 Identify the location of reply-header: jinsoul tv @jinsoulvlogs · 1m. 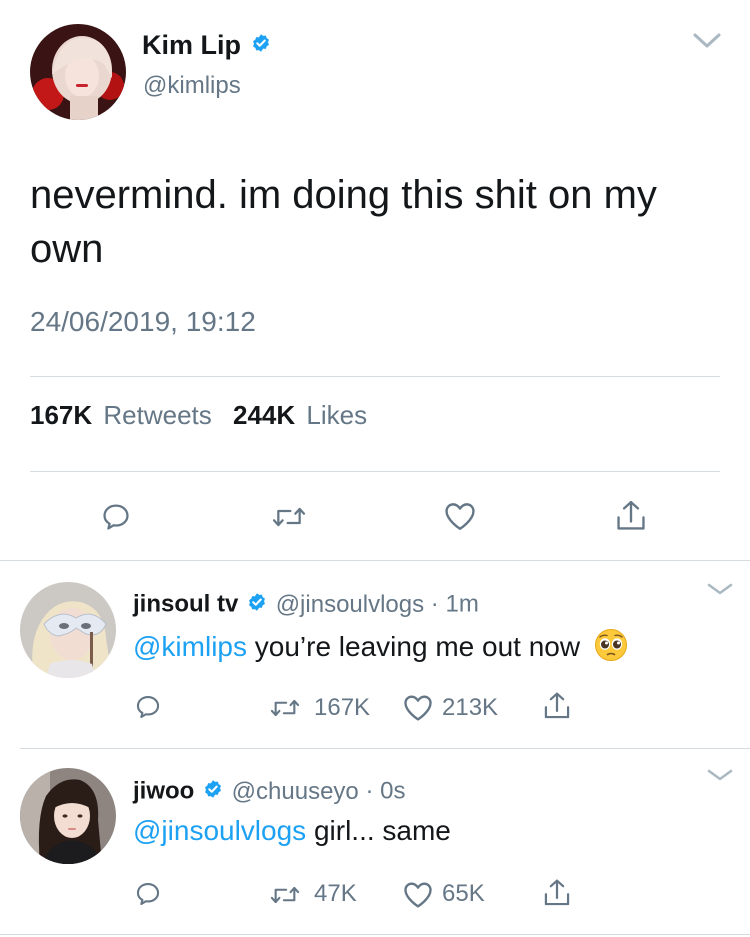
(306, 604).